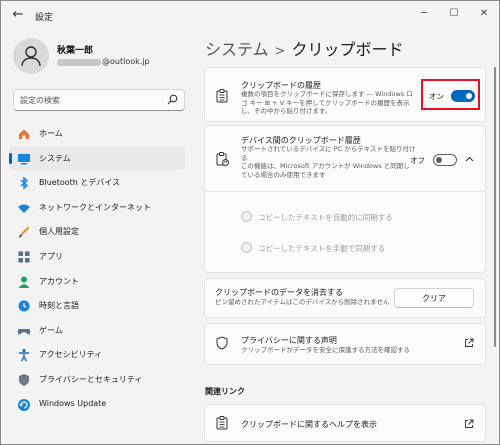  I want to click on avatar, so click(31, 56).